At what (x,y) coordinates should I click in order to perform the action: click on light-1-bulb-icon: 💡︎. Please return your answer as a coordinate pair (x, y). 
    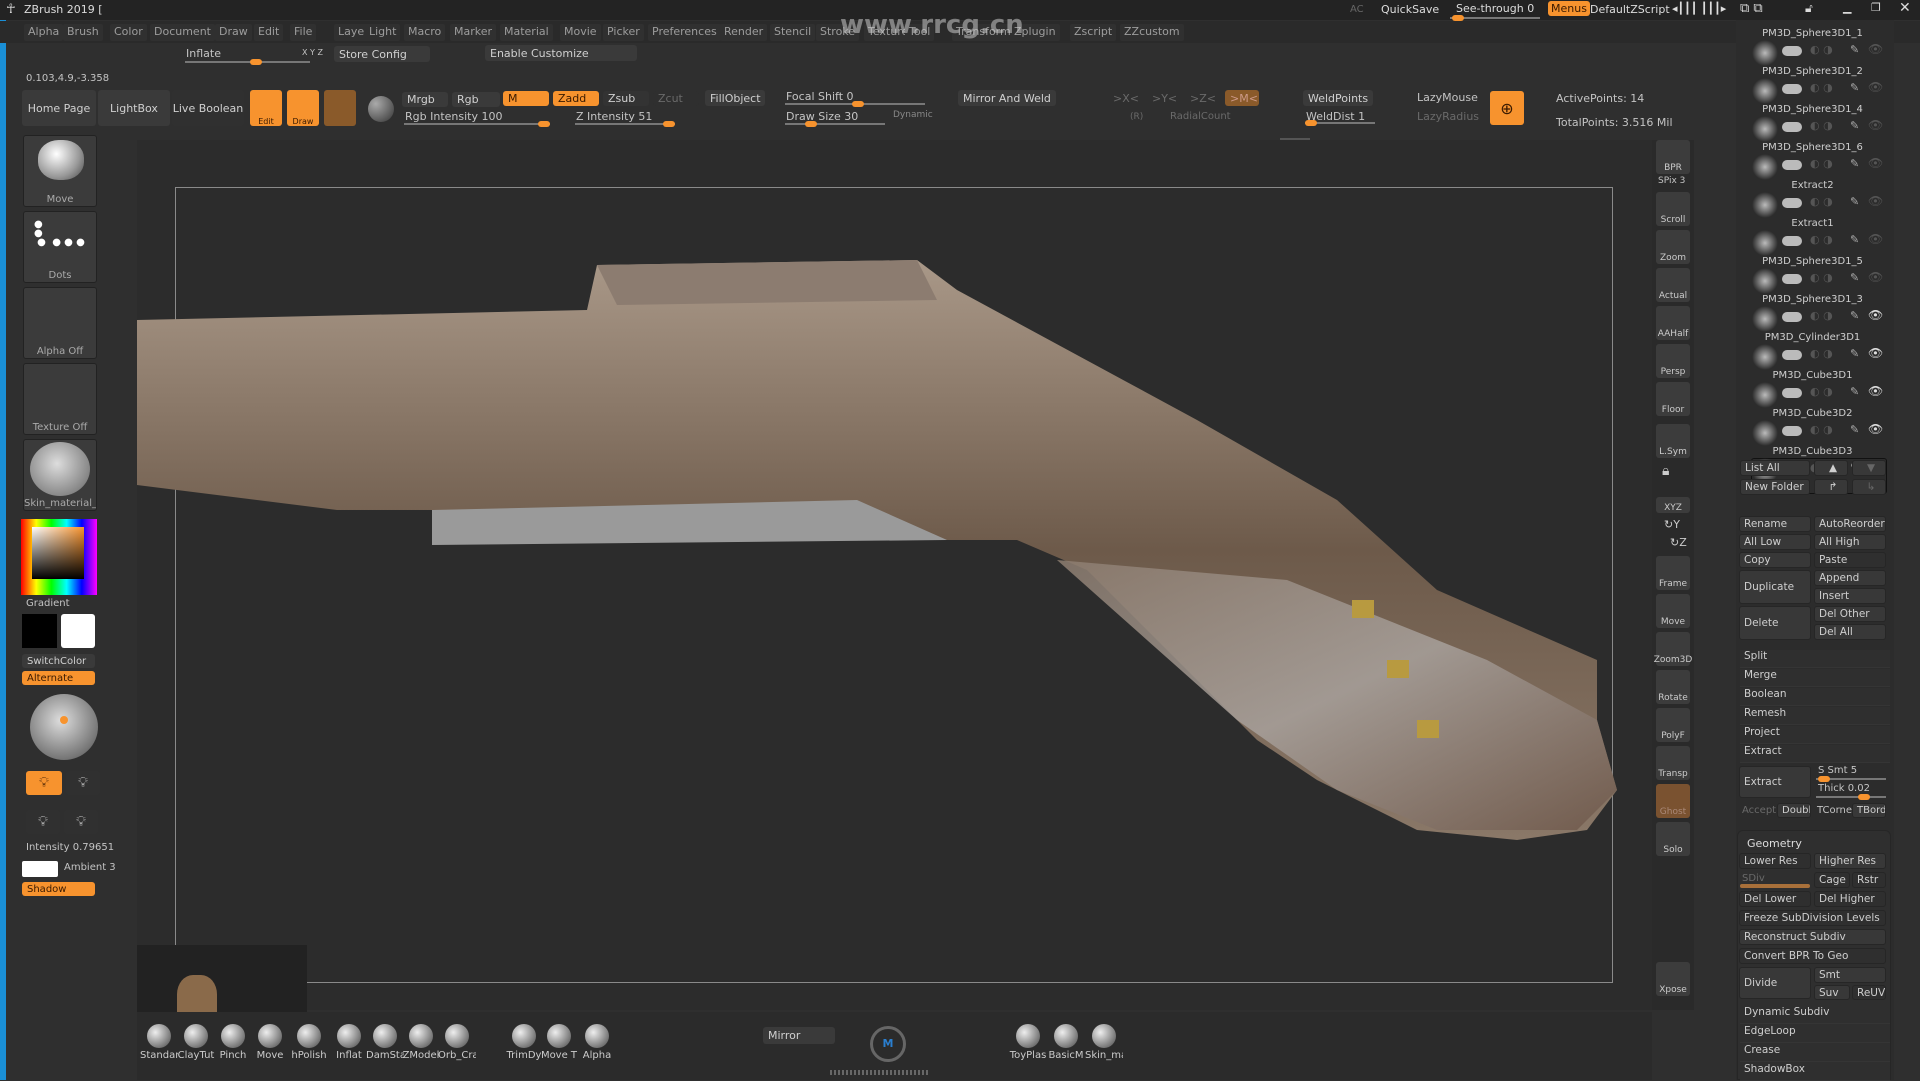
    Looking at the image, I should click on (44, 783).